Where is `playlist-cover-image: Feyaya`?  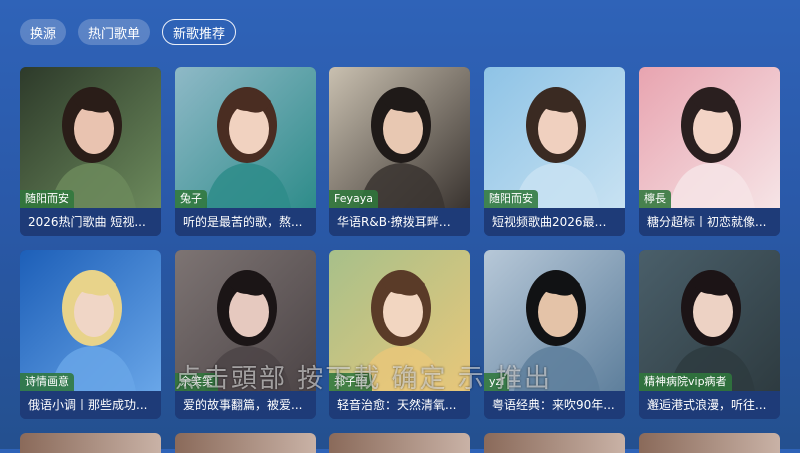 playlist-cover-image: Feyaya is located at coordinates (399, 137).